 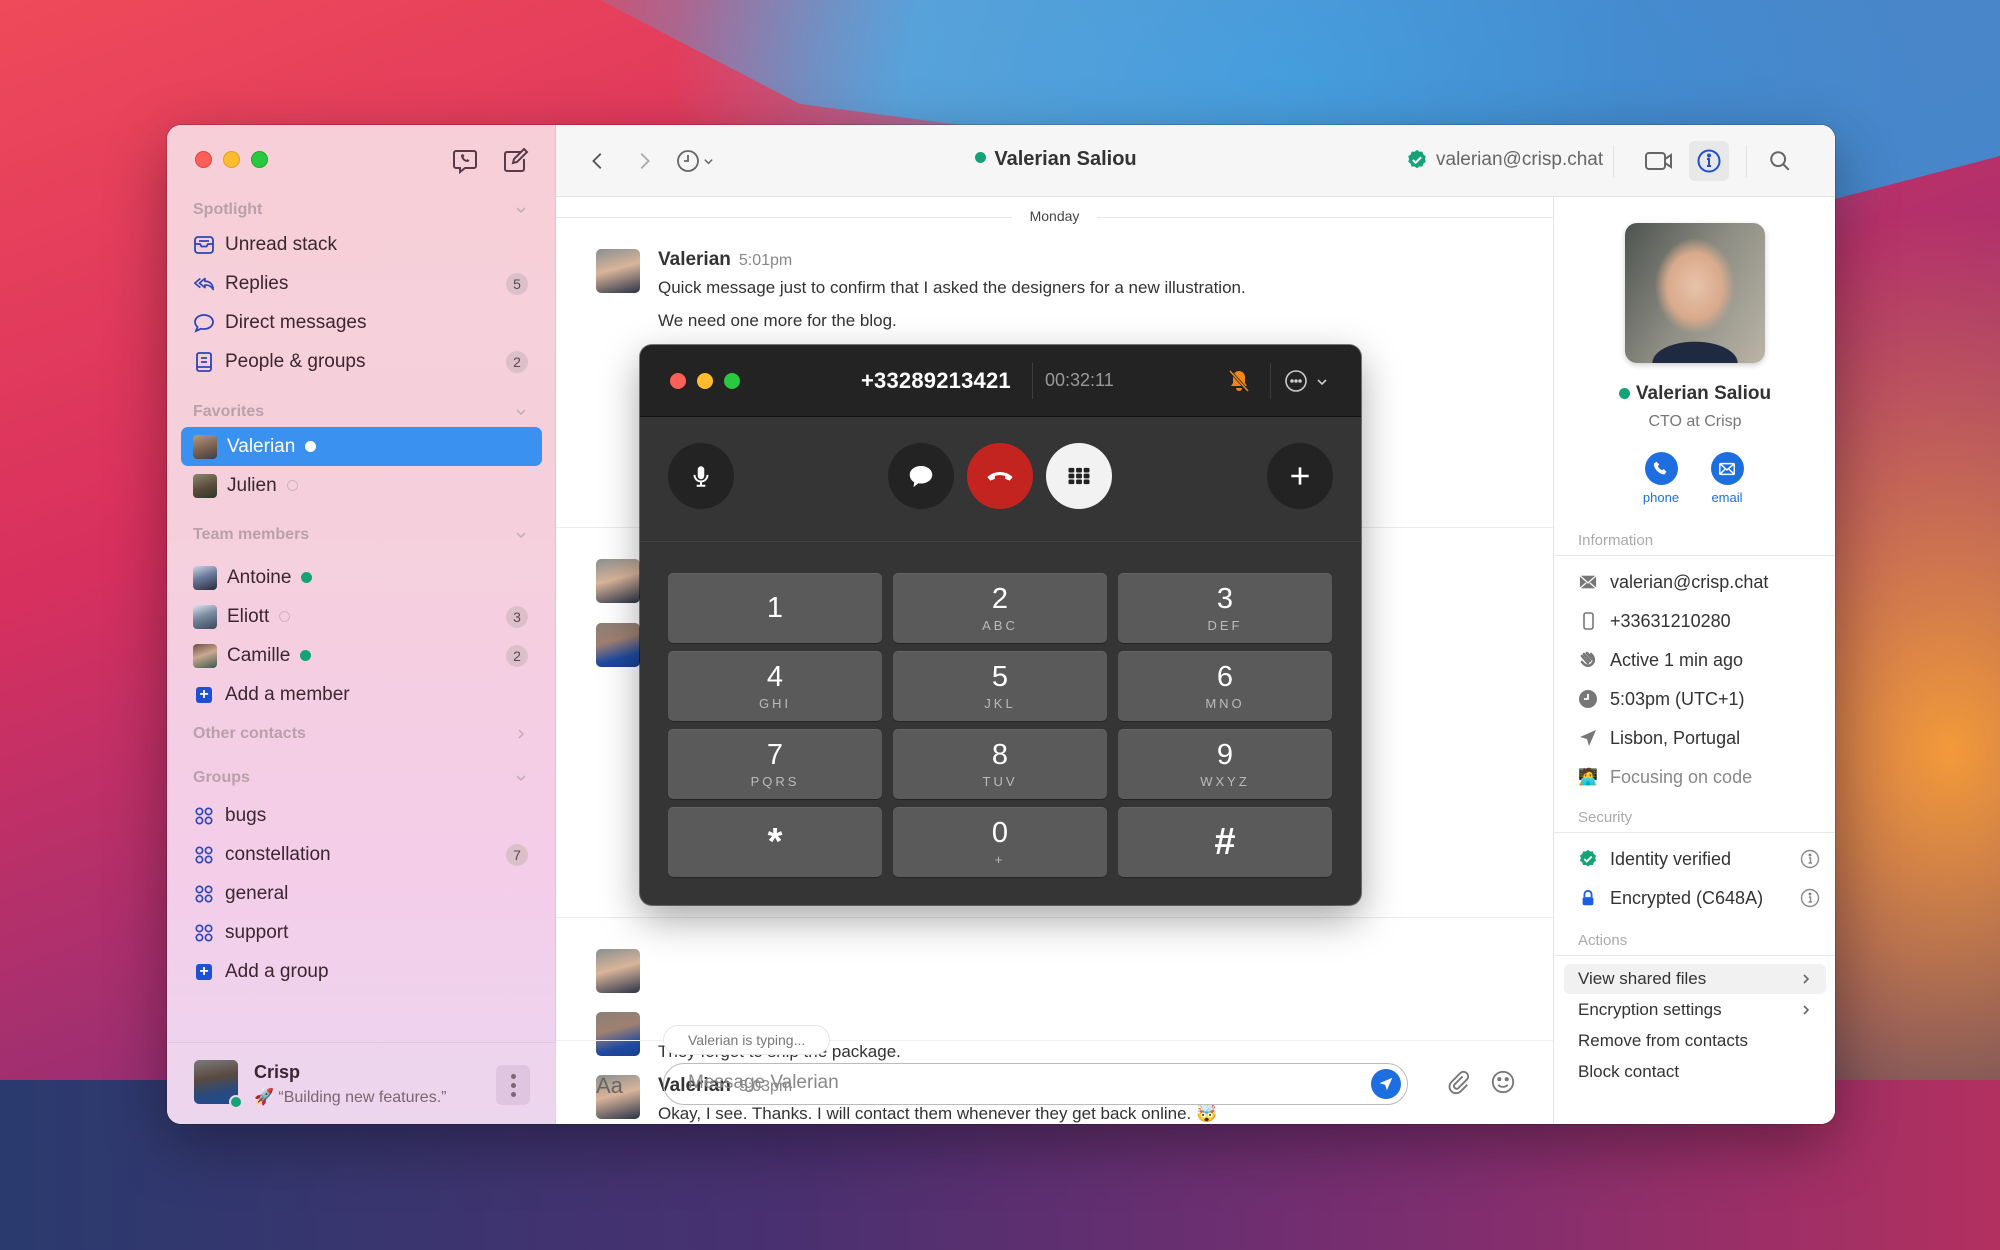 I want to click on sidebar-item-people-groups: People & groups 2, so click(x=361, y=361).